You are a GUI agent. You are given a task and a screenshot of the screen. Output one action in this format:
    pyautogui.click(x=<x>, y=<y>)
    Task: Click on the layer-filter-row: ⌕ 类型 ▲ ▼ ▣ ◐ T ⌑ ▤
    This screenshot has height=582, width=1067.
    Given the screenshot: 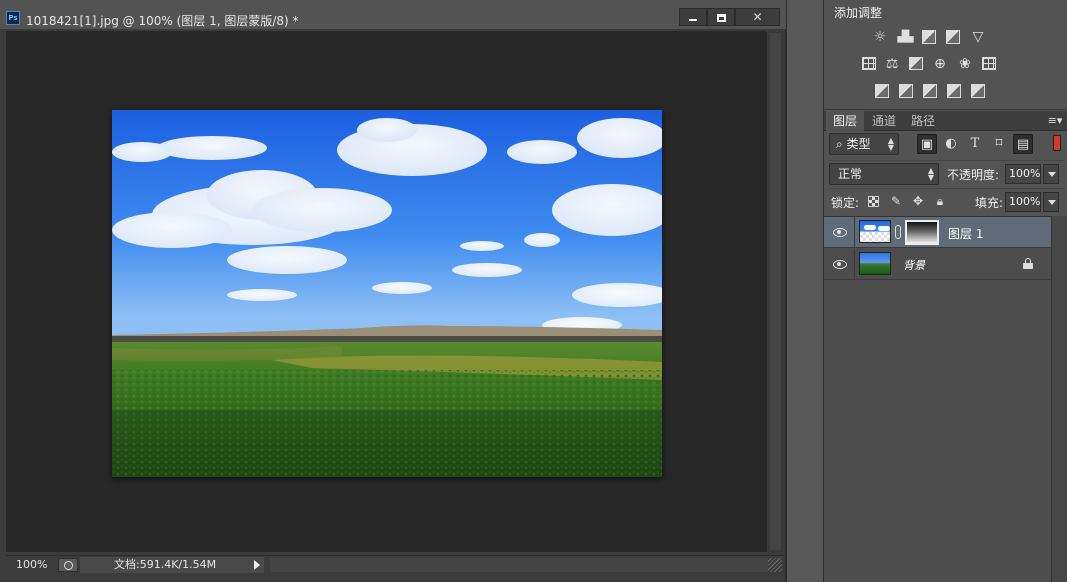 What is the action you would take?
    pyautogui.click(x=947, y=145)
    